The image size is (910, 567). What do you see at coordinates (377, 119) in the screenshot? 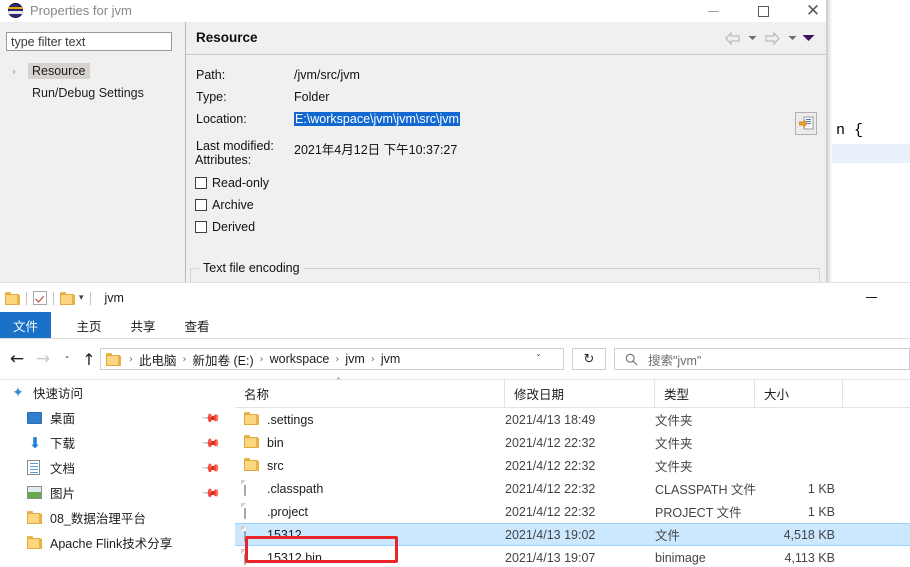
I see `field-value-selected: E:\workspace\jvm\jvm\src\jvm` at bounding box center [377, 119].